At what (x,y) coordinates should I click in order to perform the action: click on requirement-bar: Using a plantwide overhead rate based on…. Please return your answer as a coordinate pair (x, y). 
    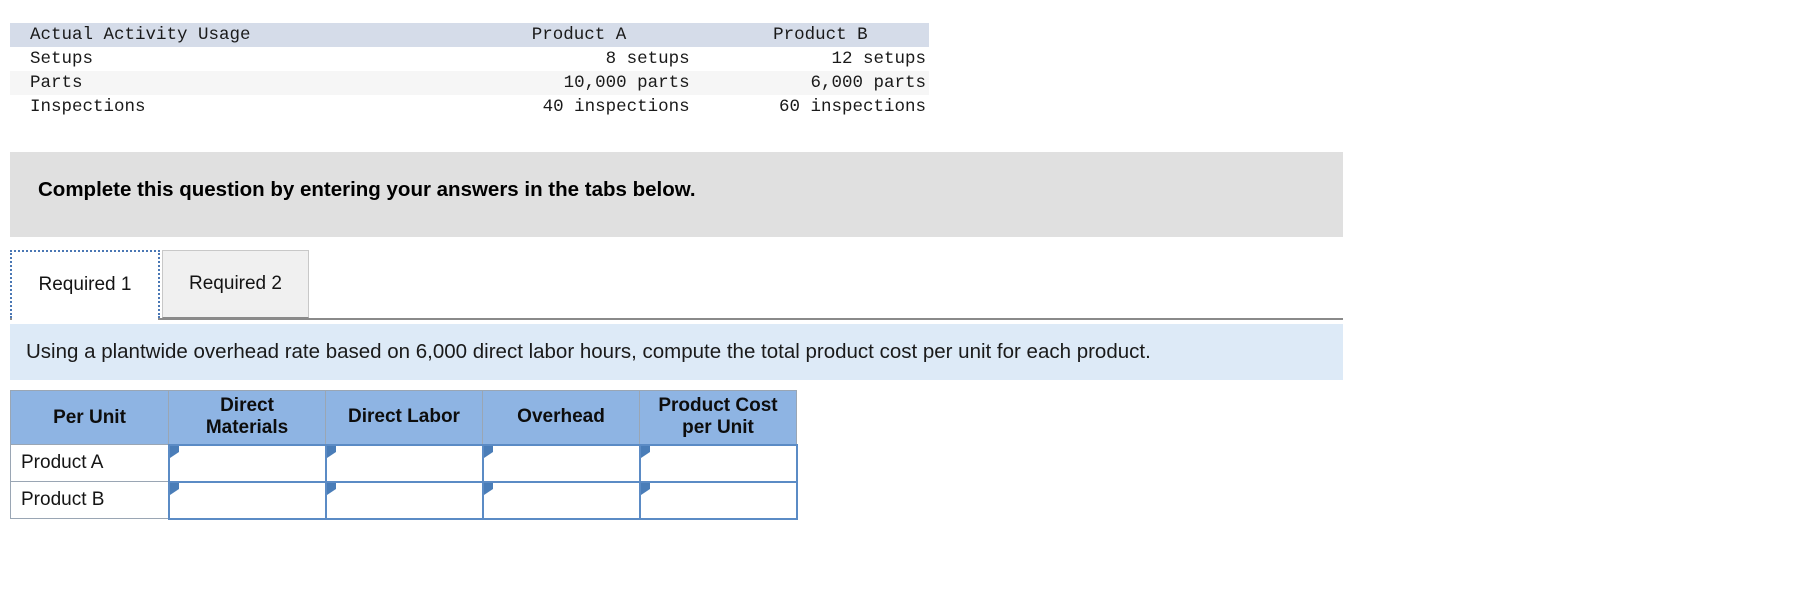
    Looking at the image, I should click on (676, 352).